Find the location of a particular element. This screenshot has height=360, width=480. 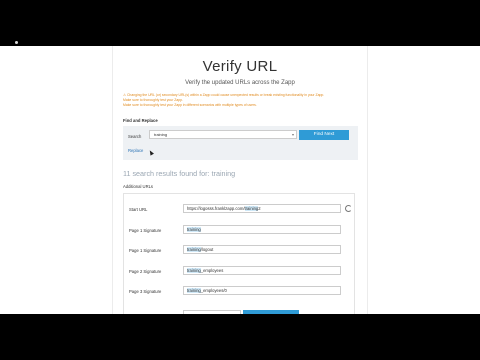

page-signature-field: training is located at coordinates (262, 229).